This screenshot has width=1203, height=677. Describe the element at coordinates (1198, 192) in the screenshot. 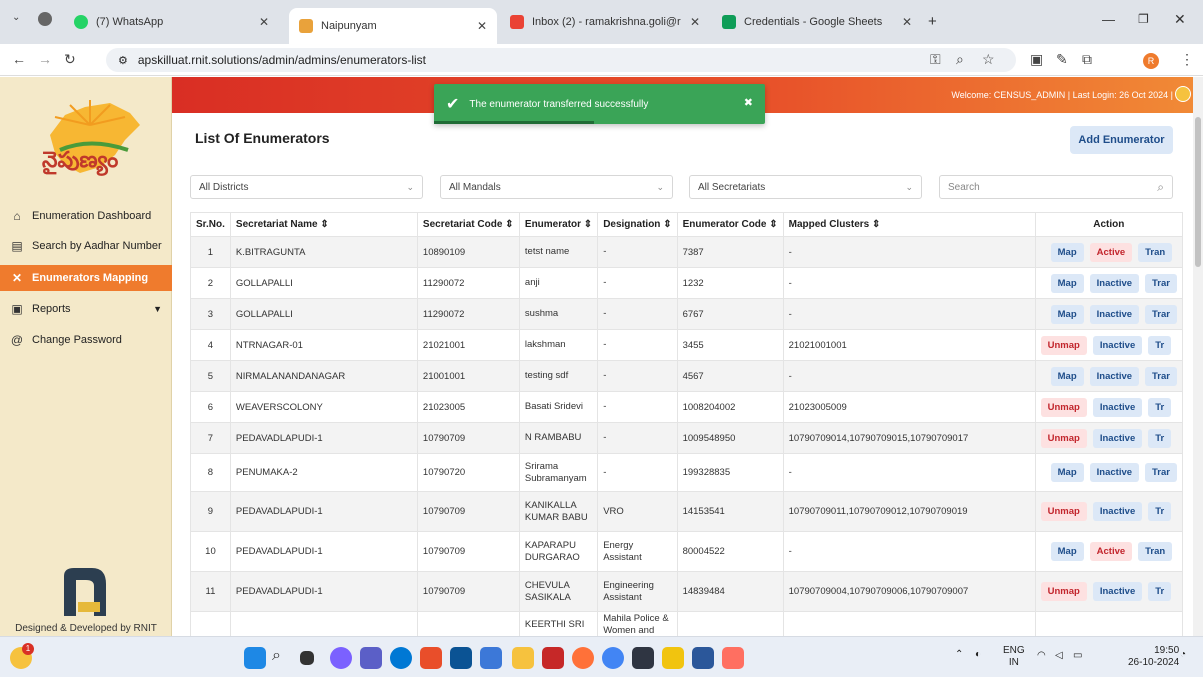

I see `scrollbar-thumb` at that location.